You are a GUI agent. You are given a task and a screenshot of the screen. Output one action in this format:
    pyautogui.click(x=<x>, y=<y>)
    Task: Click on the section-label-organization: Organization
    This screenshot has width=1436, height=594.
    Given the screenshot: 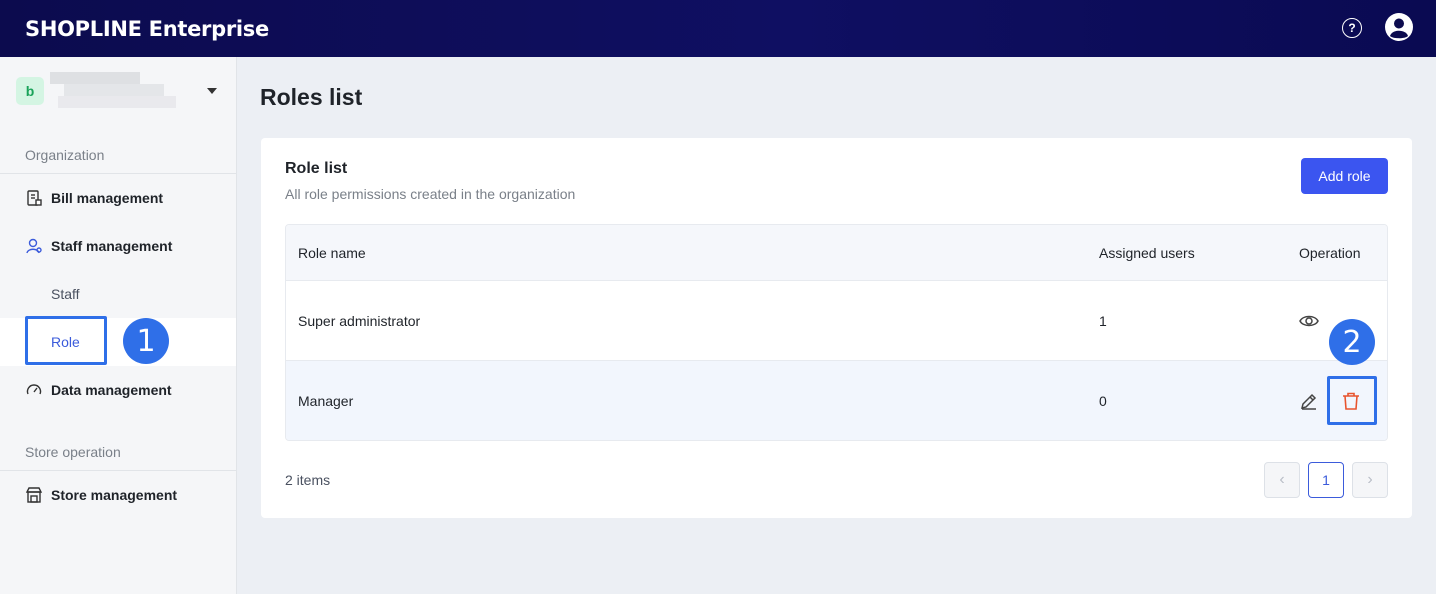 What is the action you would take?
    pyautogui.click(x=65, y=155)
    